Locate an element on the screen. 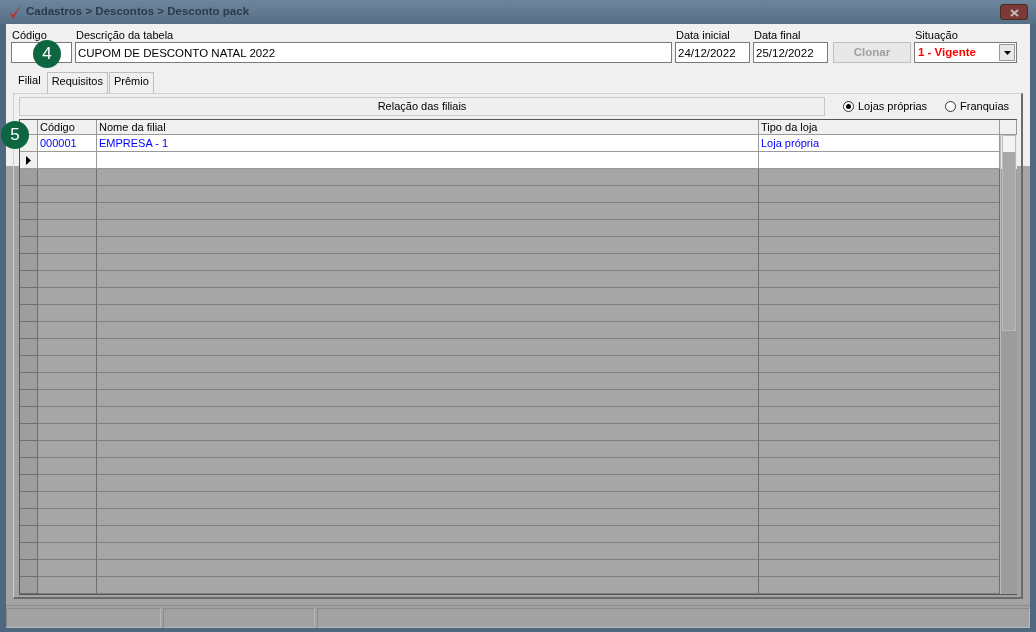 Image resolution: width=1036 pixels, height=632 pixels. column-header: Nome da filial is located at coordinates (428, 127).